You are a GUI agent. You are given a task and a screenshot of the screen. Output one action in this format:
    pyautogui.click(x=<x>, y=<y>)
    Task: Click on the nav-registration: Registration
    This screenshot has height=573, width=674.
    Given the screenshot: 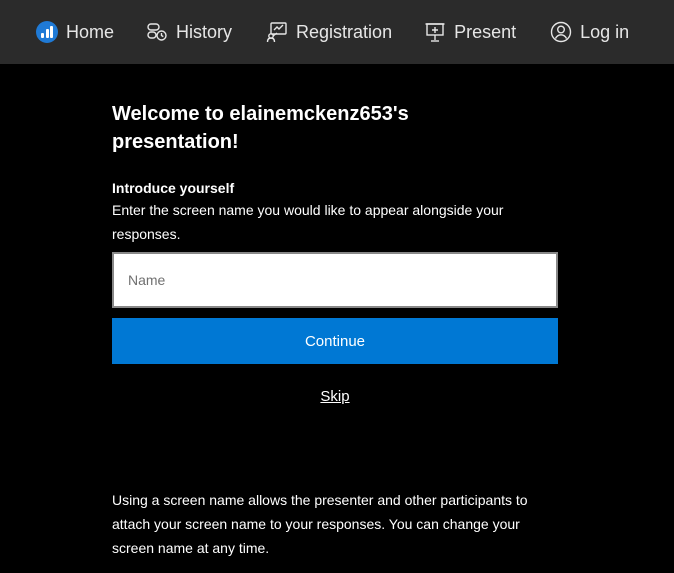 What is the action you would take?
    pyautogui.click(x=329, y=32)
    